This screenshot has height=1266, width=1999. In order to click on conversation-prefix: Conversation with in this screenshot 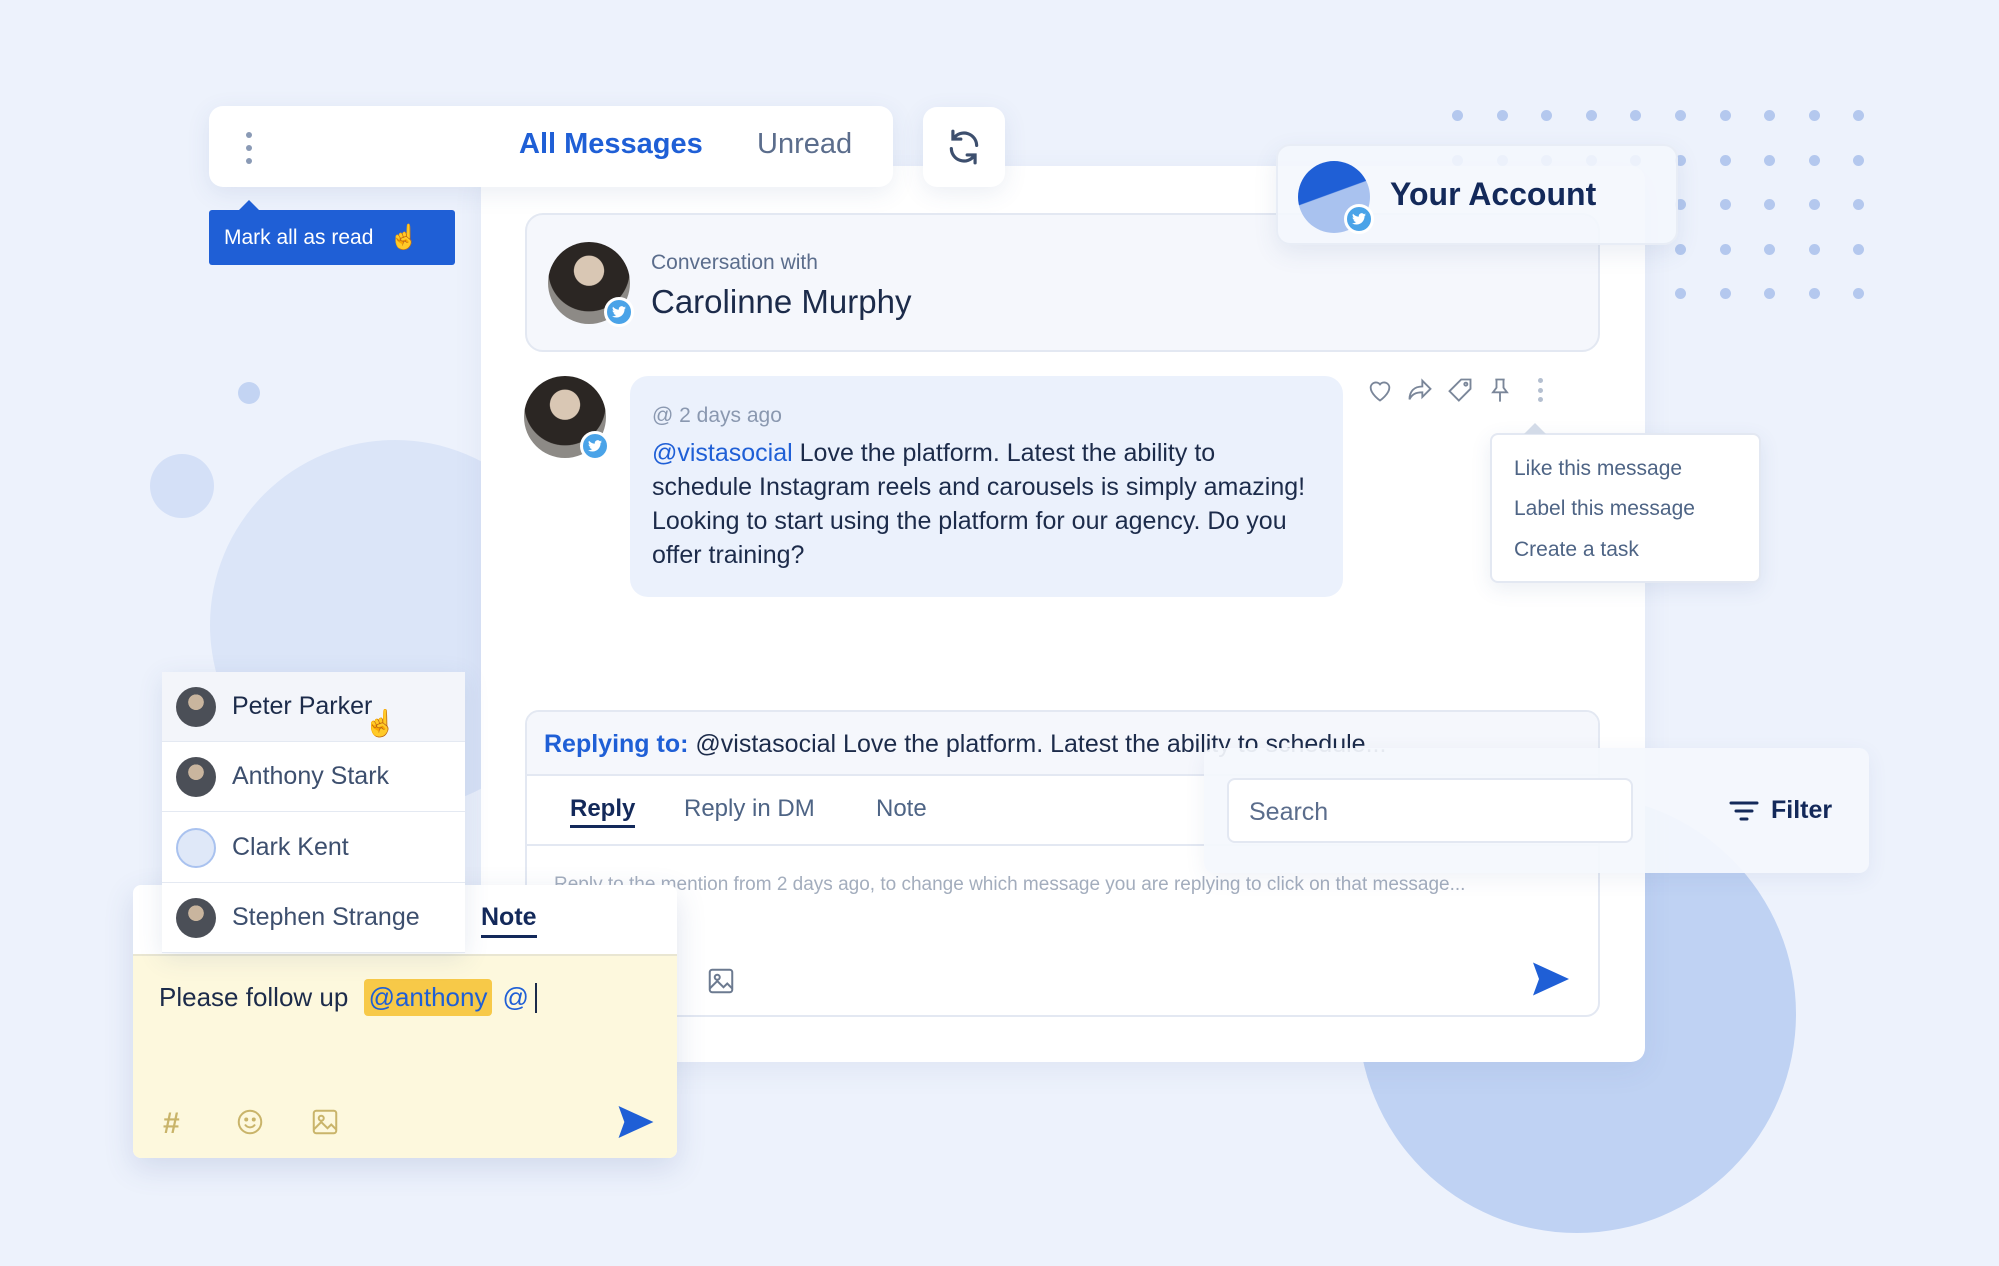, I will do `click(734, 262)`.